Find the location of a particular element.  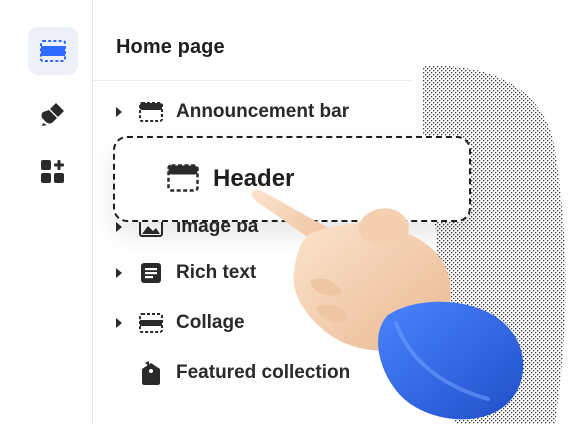

apps-add-icon is located at coordinates (52, 171).